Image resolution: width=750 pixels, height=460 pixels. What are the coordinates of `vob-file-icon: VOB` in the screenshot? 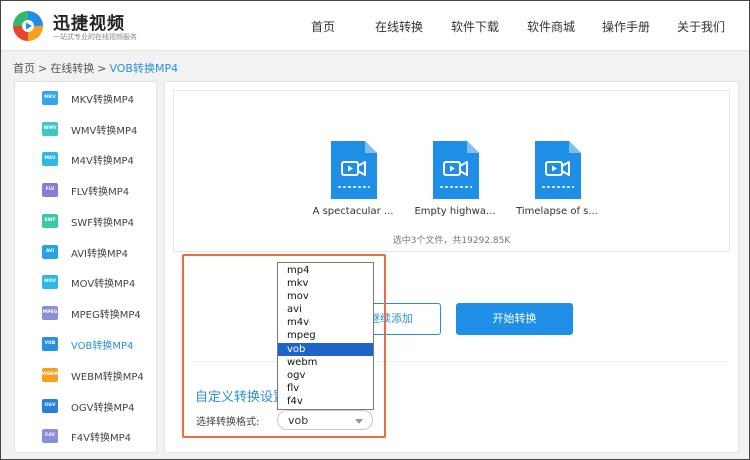 It's located at (50, 344).